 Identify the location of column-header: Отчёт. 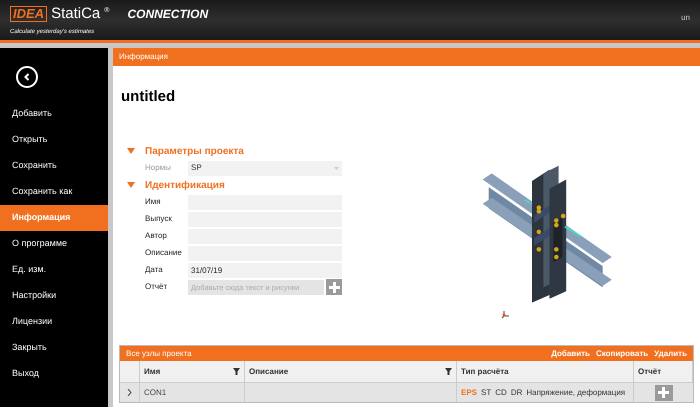
(663, 371).